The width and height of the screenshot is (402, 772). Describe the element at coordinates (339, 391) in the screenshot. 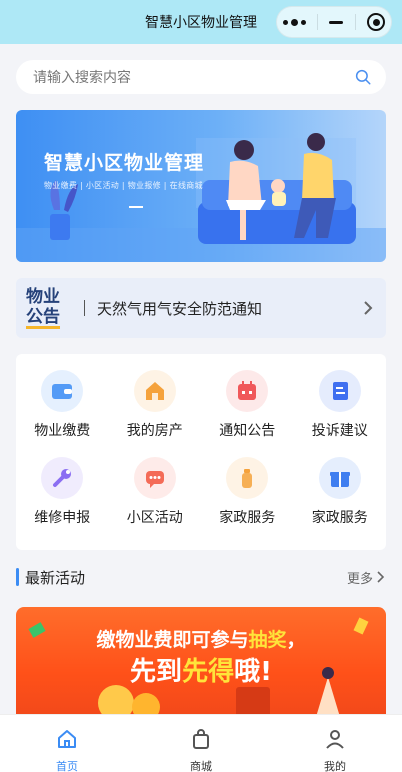

I see `document-icon` at that location.